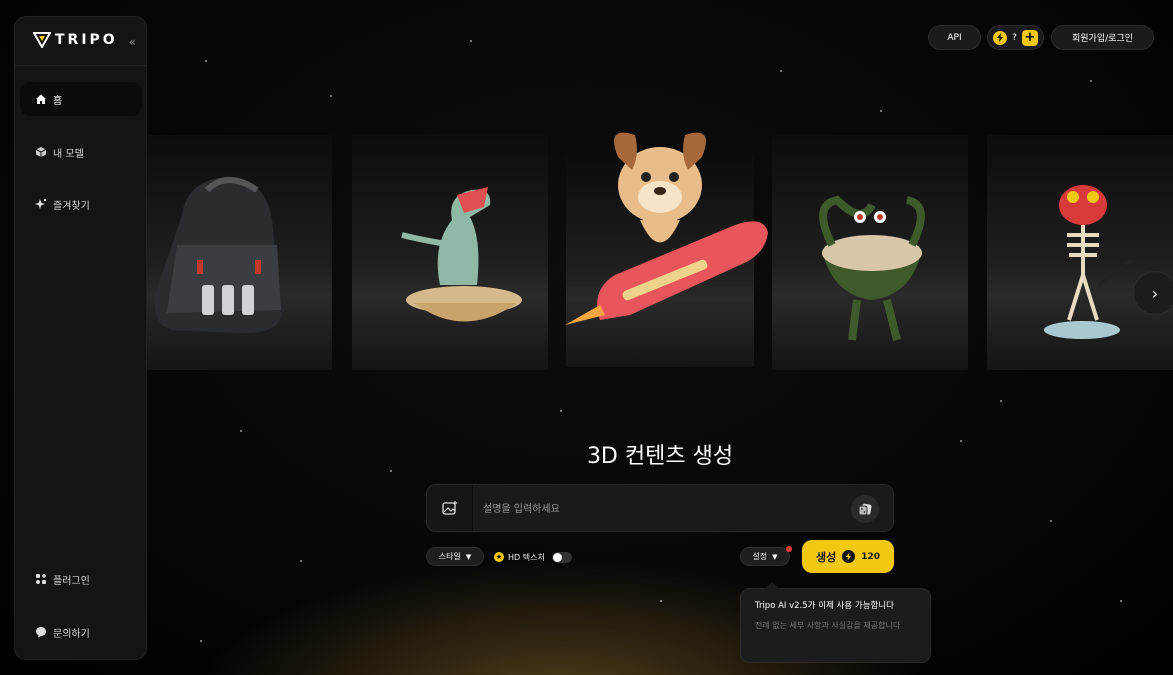  Describe the element at coordinates (561, 557) in the screenshot. I see `hd-texture-switch` at that location.